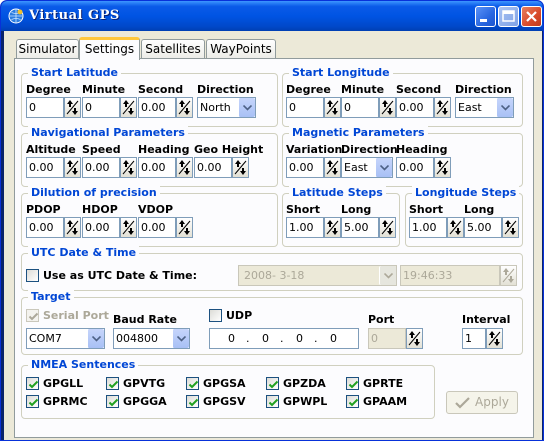  What do you see at coordinates (332, 227) in the screenshot?
I see `latitude-short-step-spinner` at bounding box center [332, 227].